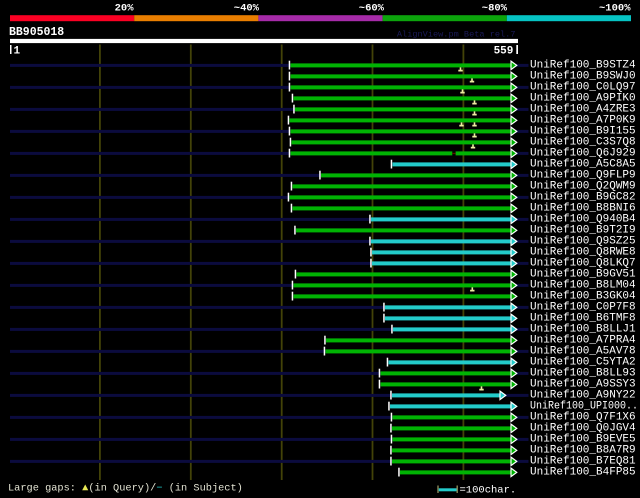  I want to click on svg-text: 20%, so click(125, 9).